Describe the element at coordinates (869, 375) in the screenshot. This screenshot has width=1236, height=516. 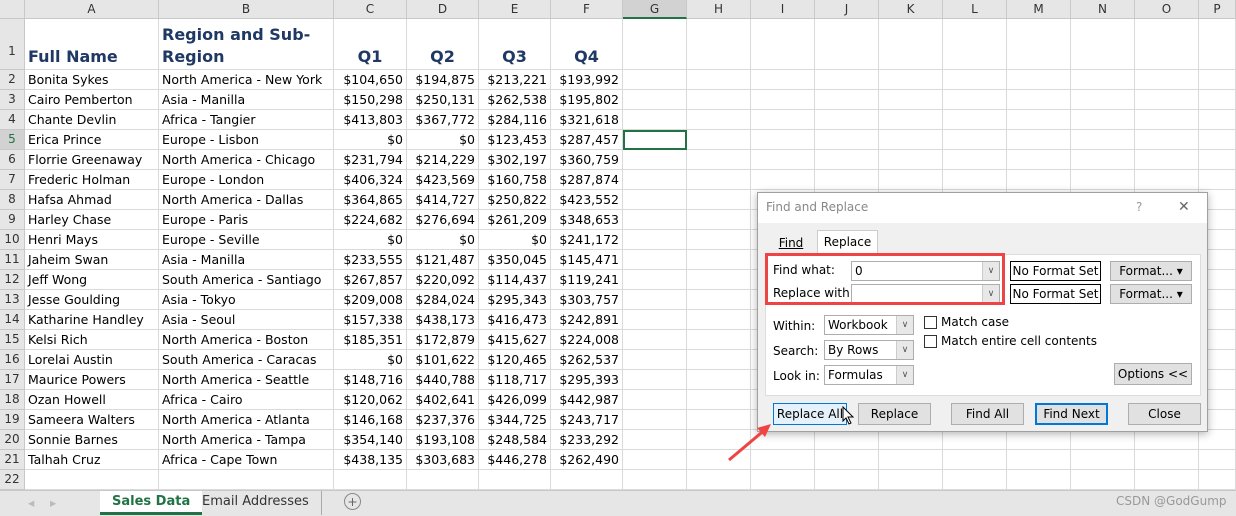
I see `look-in-select: Formulas ∨` at that location.